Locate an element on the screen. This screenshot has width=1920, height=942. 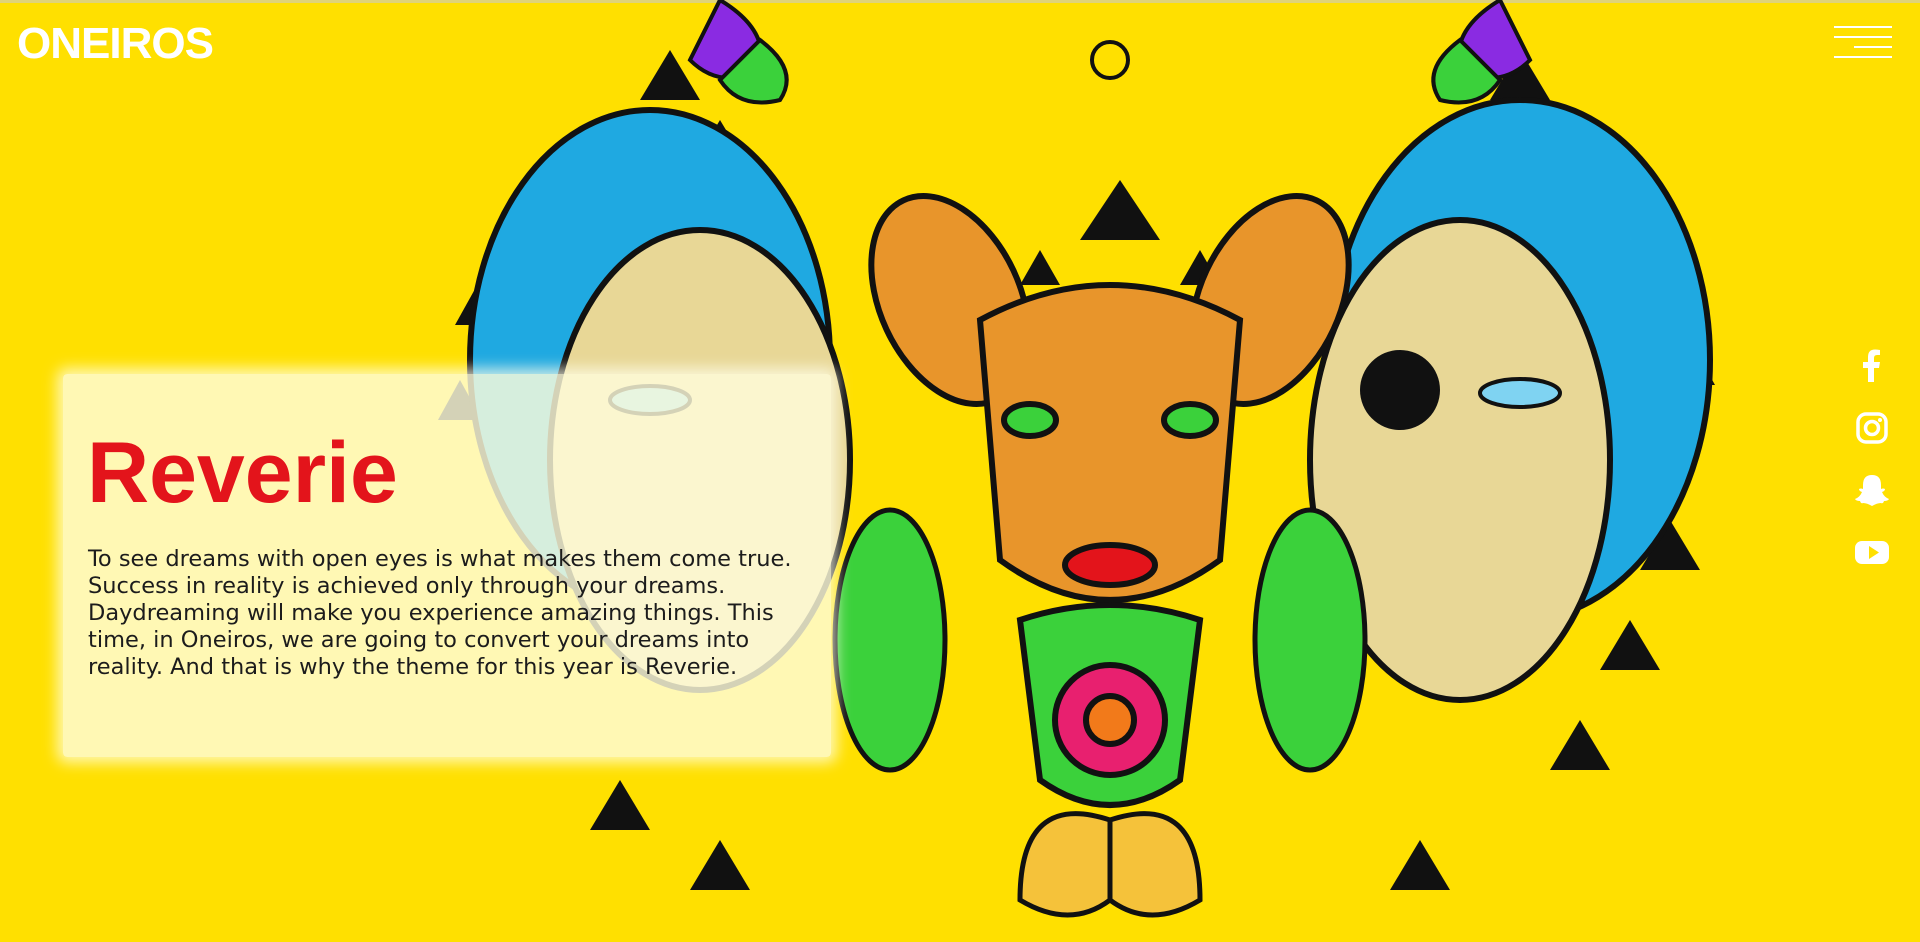
site-logo: ONEIROS is located at coordinates (115, 44).